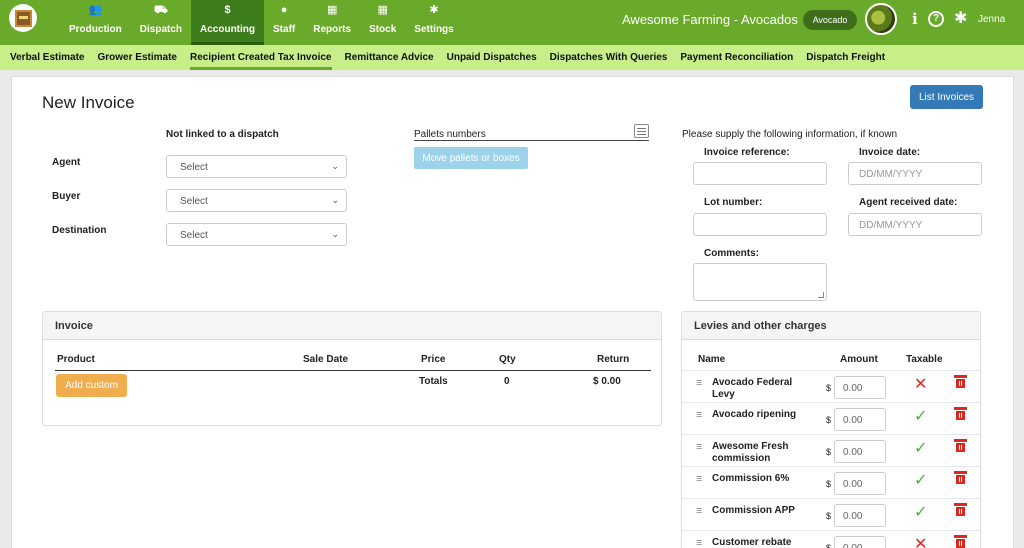  Describe the element at coordinates (747, 152) in the screenshot. I see `invoice-reference-label: Invoice reference:` at that location.